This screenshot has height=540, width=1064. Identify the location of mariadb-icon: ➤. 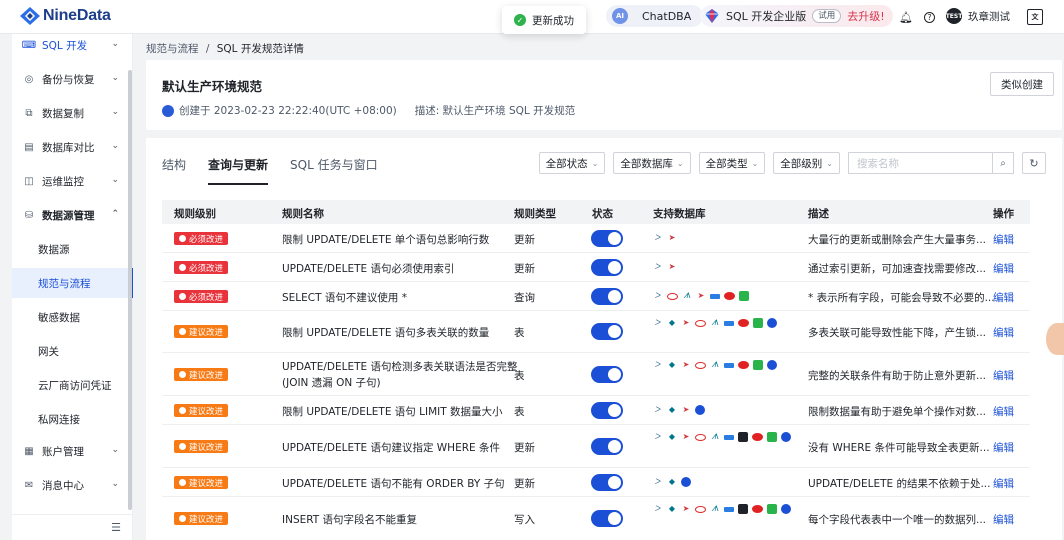
(686, 436).